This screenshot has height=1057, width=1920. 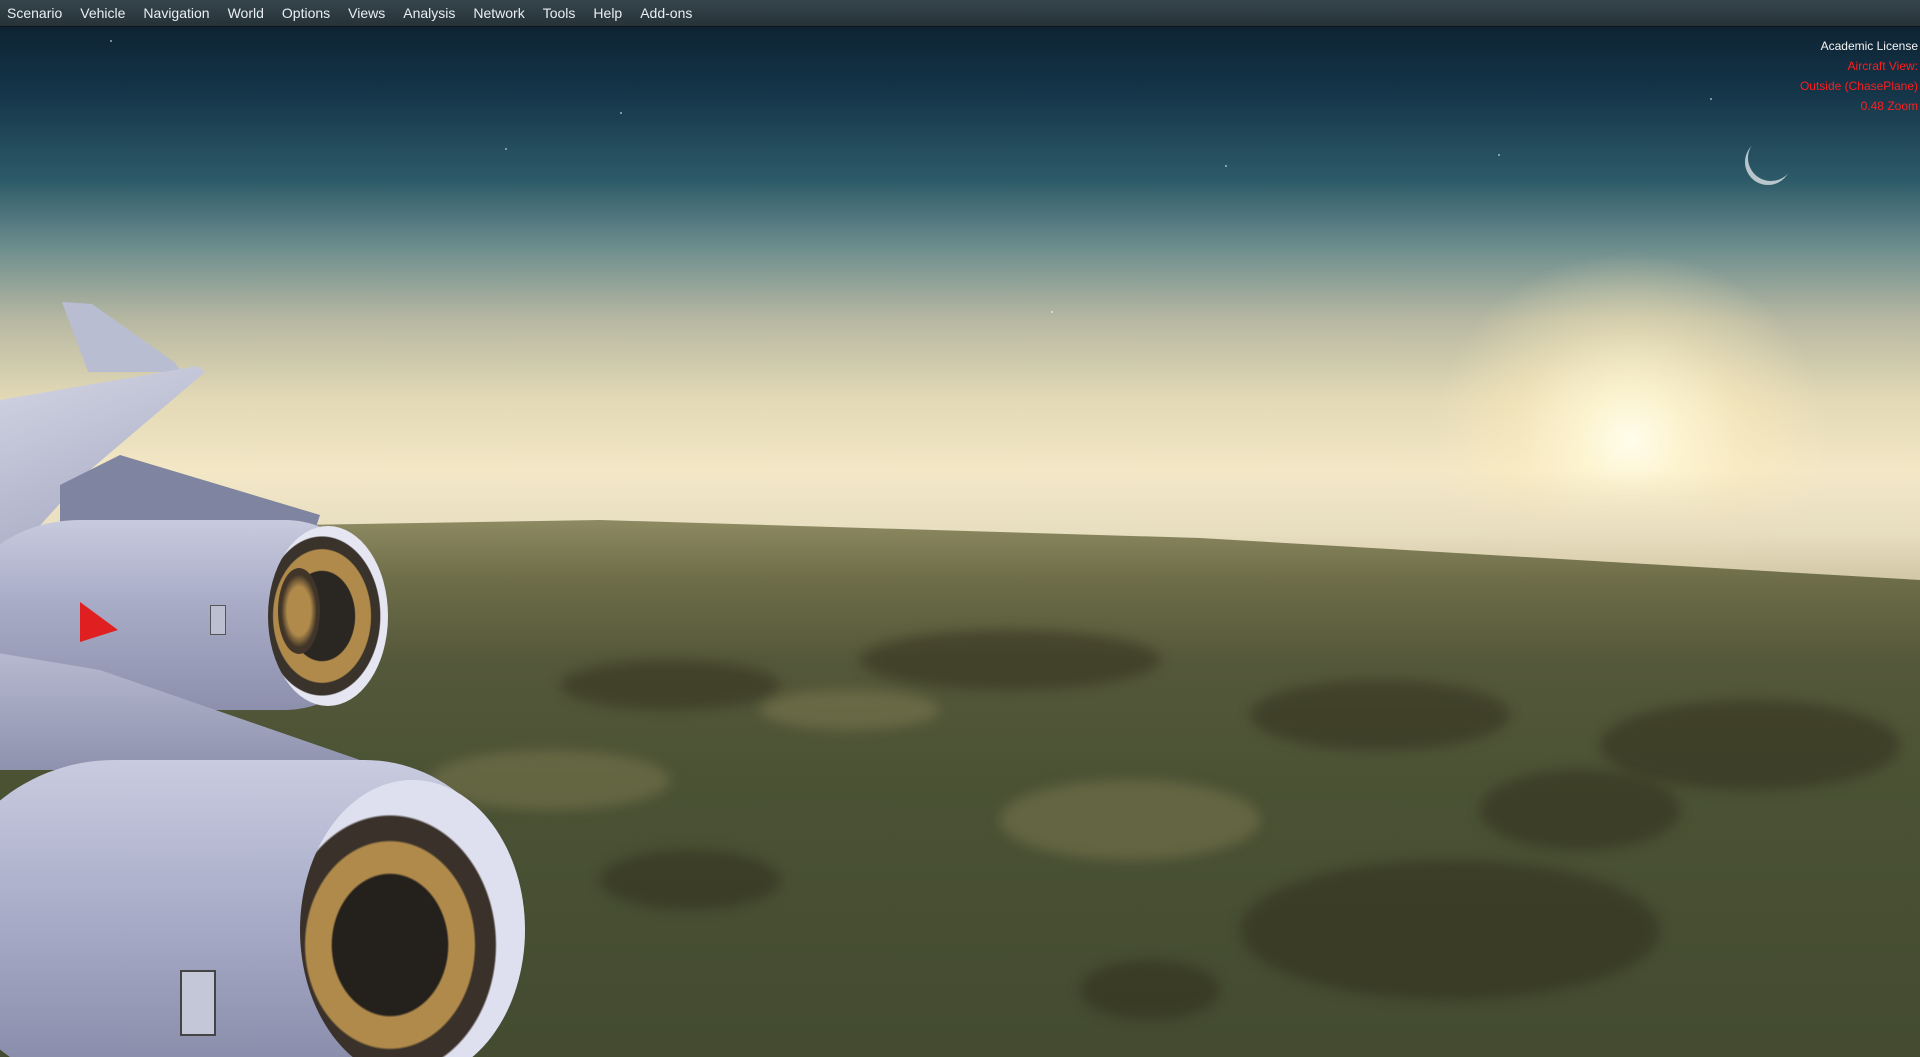 What do you see at coordinates (560, 13) in the screenshot?
I see `menu-tools: Tools` at bounding box center [560, 13].